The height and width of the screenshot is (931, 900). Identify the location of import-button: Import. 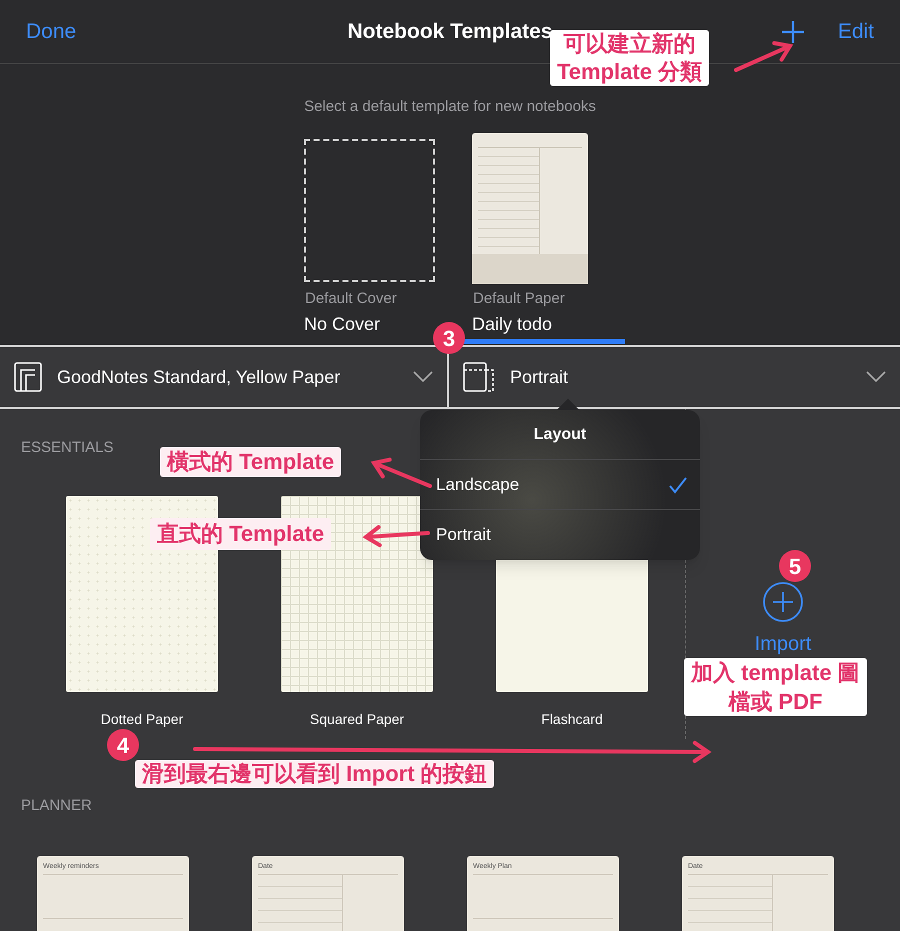
(783, 620).